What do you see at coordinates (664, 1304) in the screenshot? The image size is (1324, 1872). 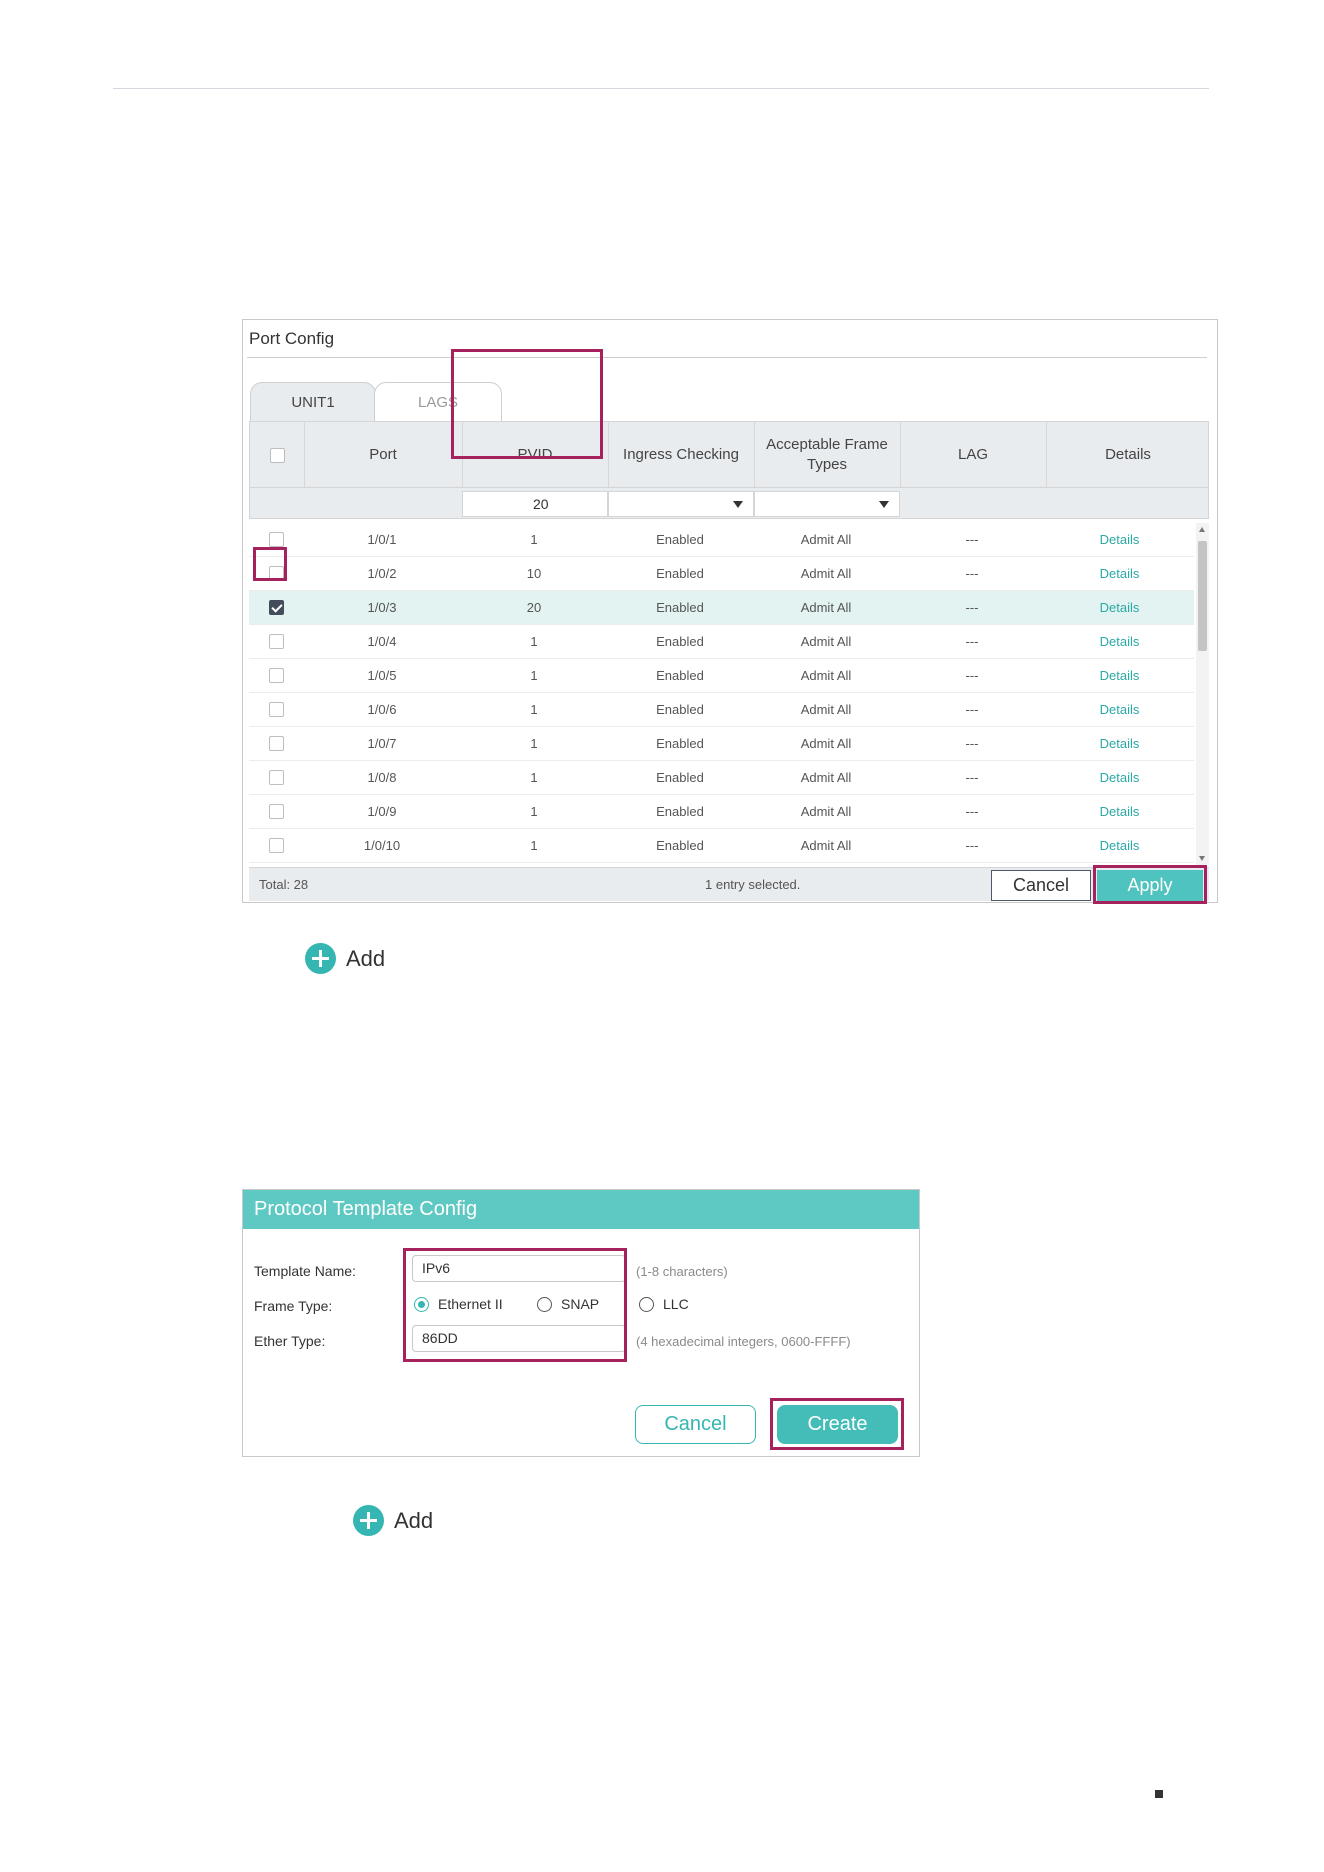 I see `radio-llc: LLC` at bounding box center [664, 1304].